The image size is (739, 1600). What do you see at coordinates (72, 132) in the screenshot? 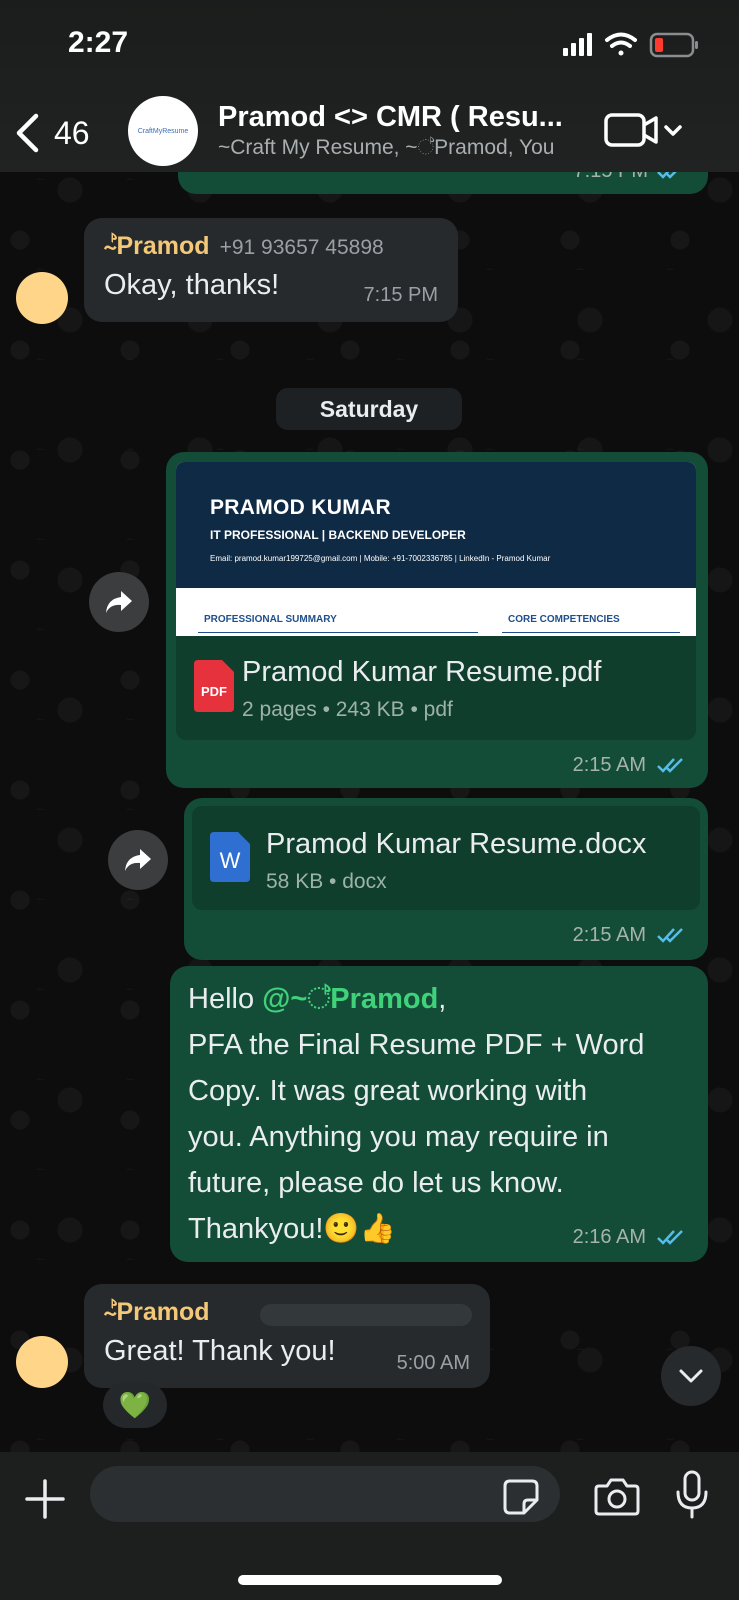
I see `unread-count: 46` at bounding box center [72, 132].